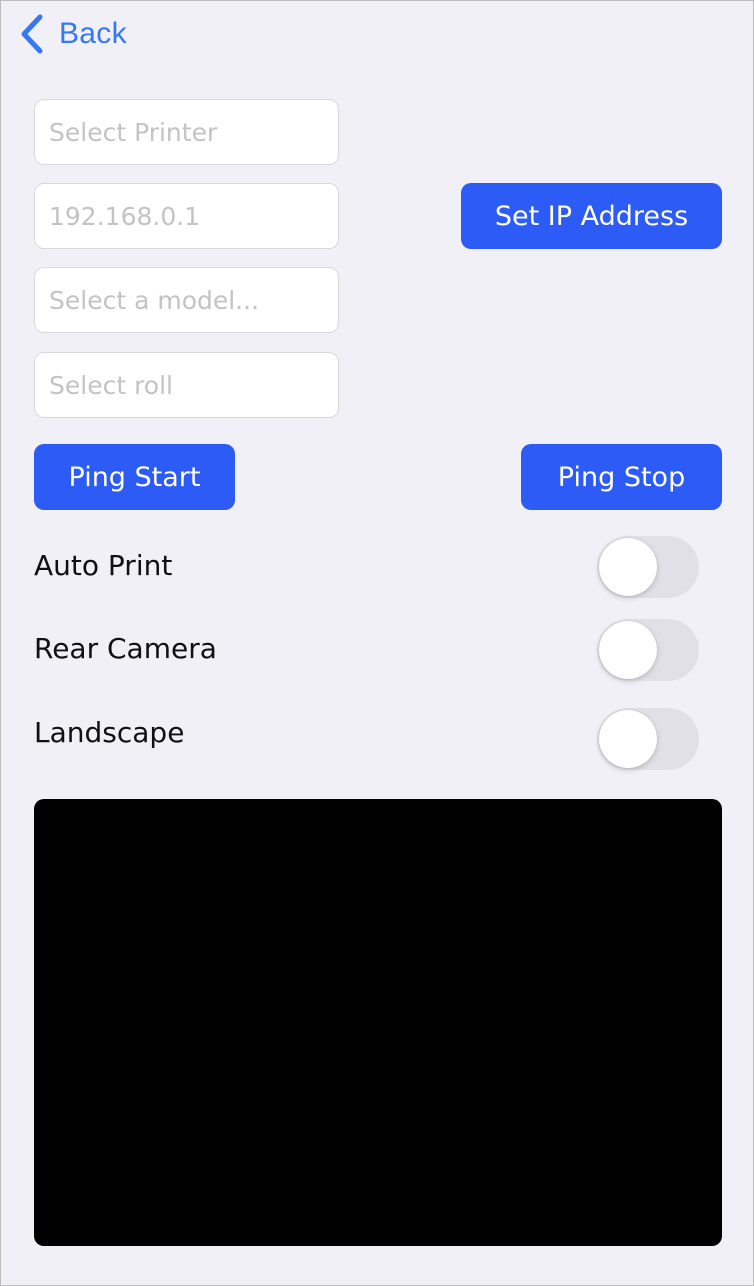  I want to click on model-select-input, so click(186, 300).